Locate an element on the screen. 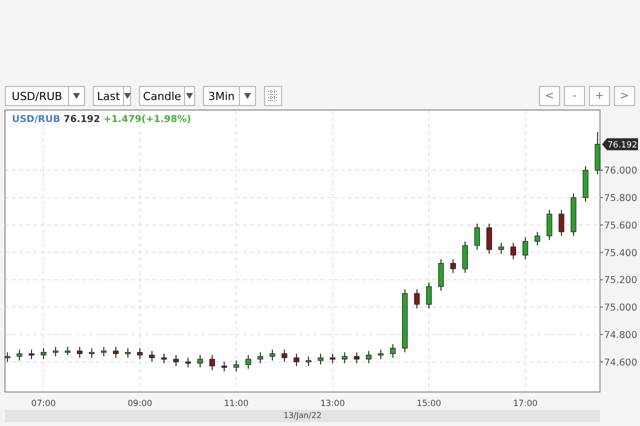 This screenshot has height=426, width=640. nav-button: > is located at coordinates (624, 96).